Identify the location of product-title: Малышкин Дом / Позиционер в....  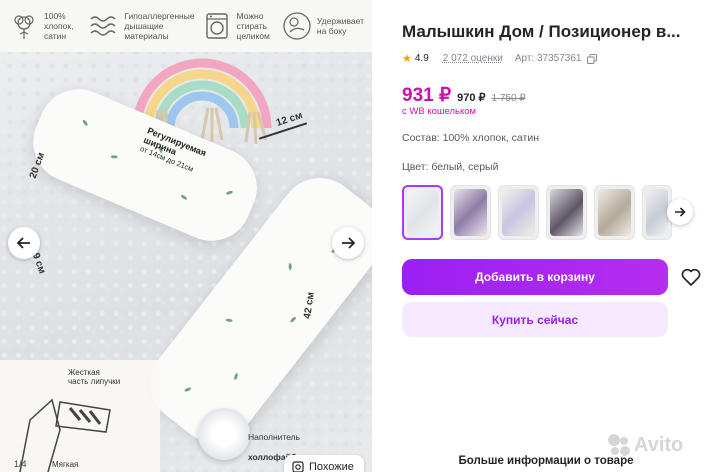
(541, 31).